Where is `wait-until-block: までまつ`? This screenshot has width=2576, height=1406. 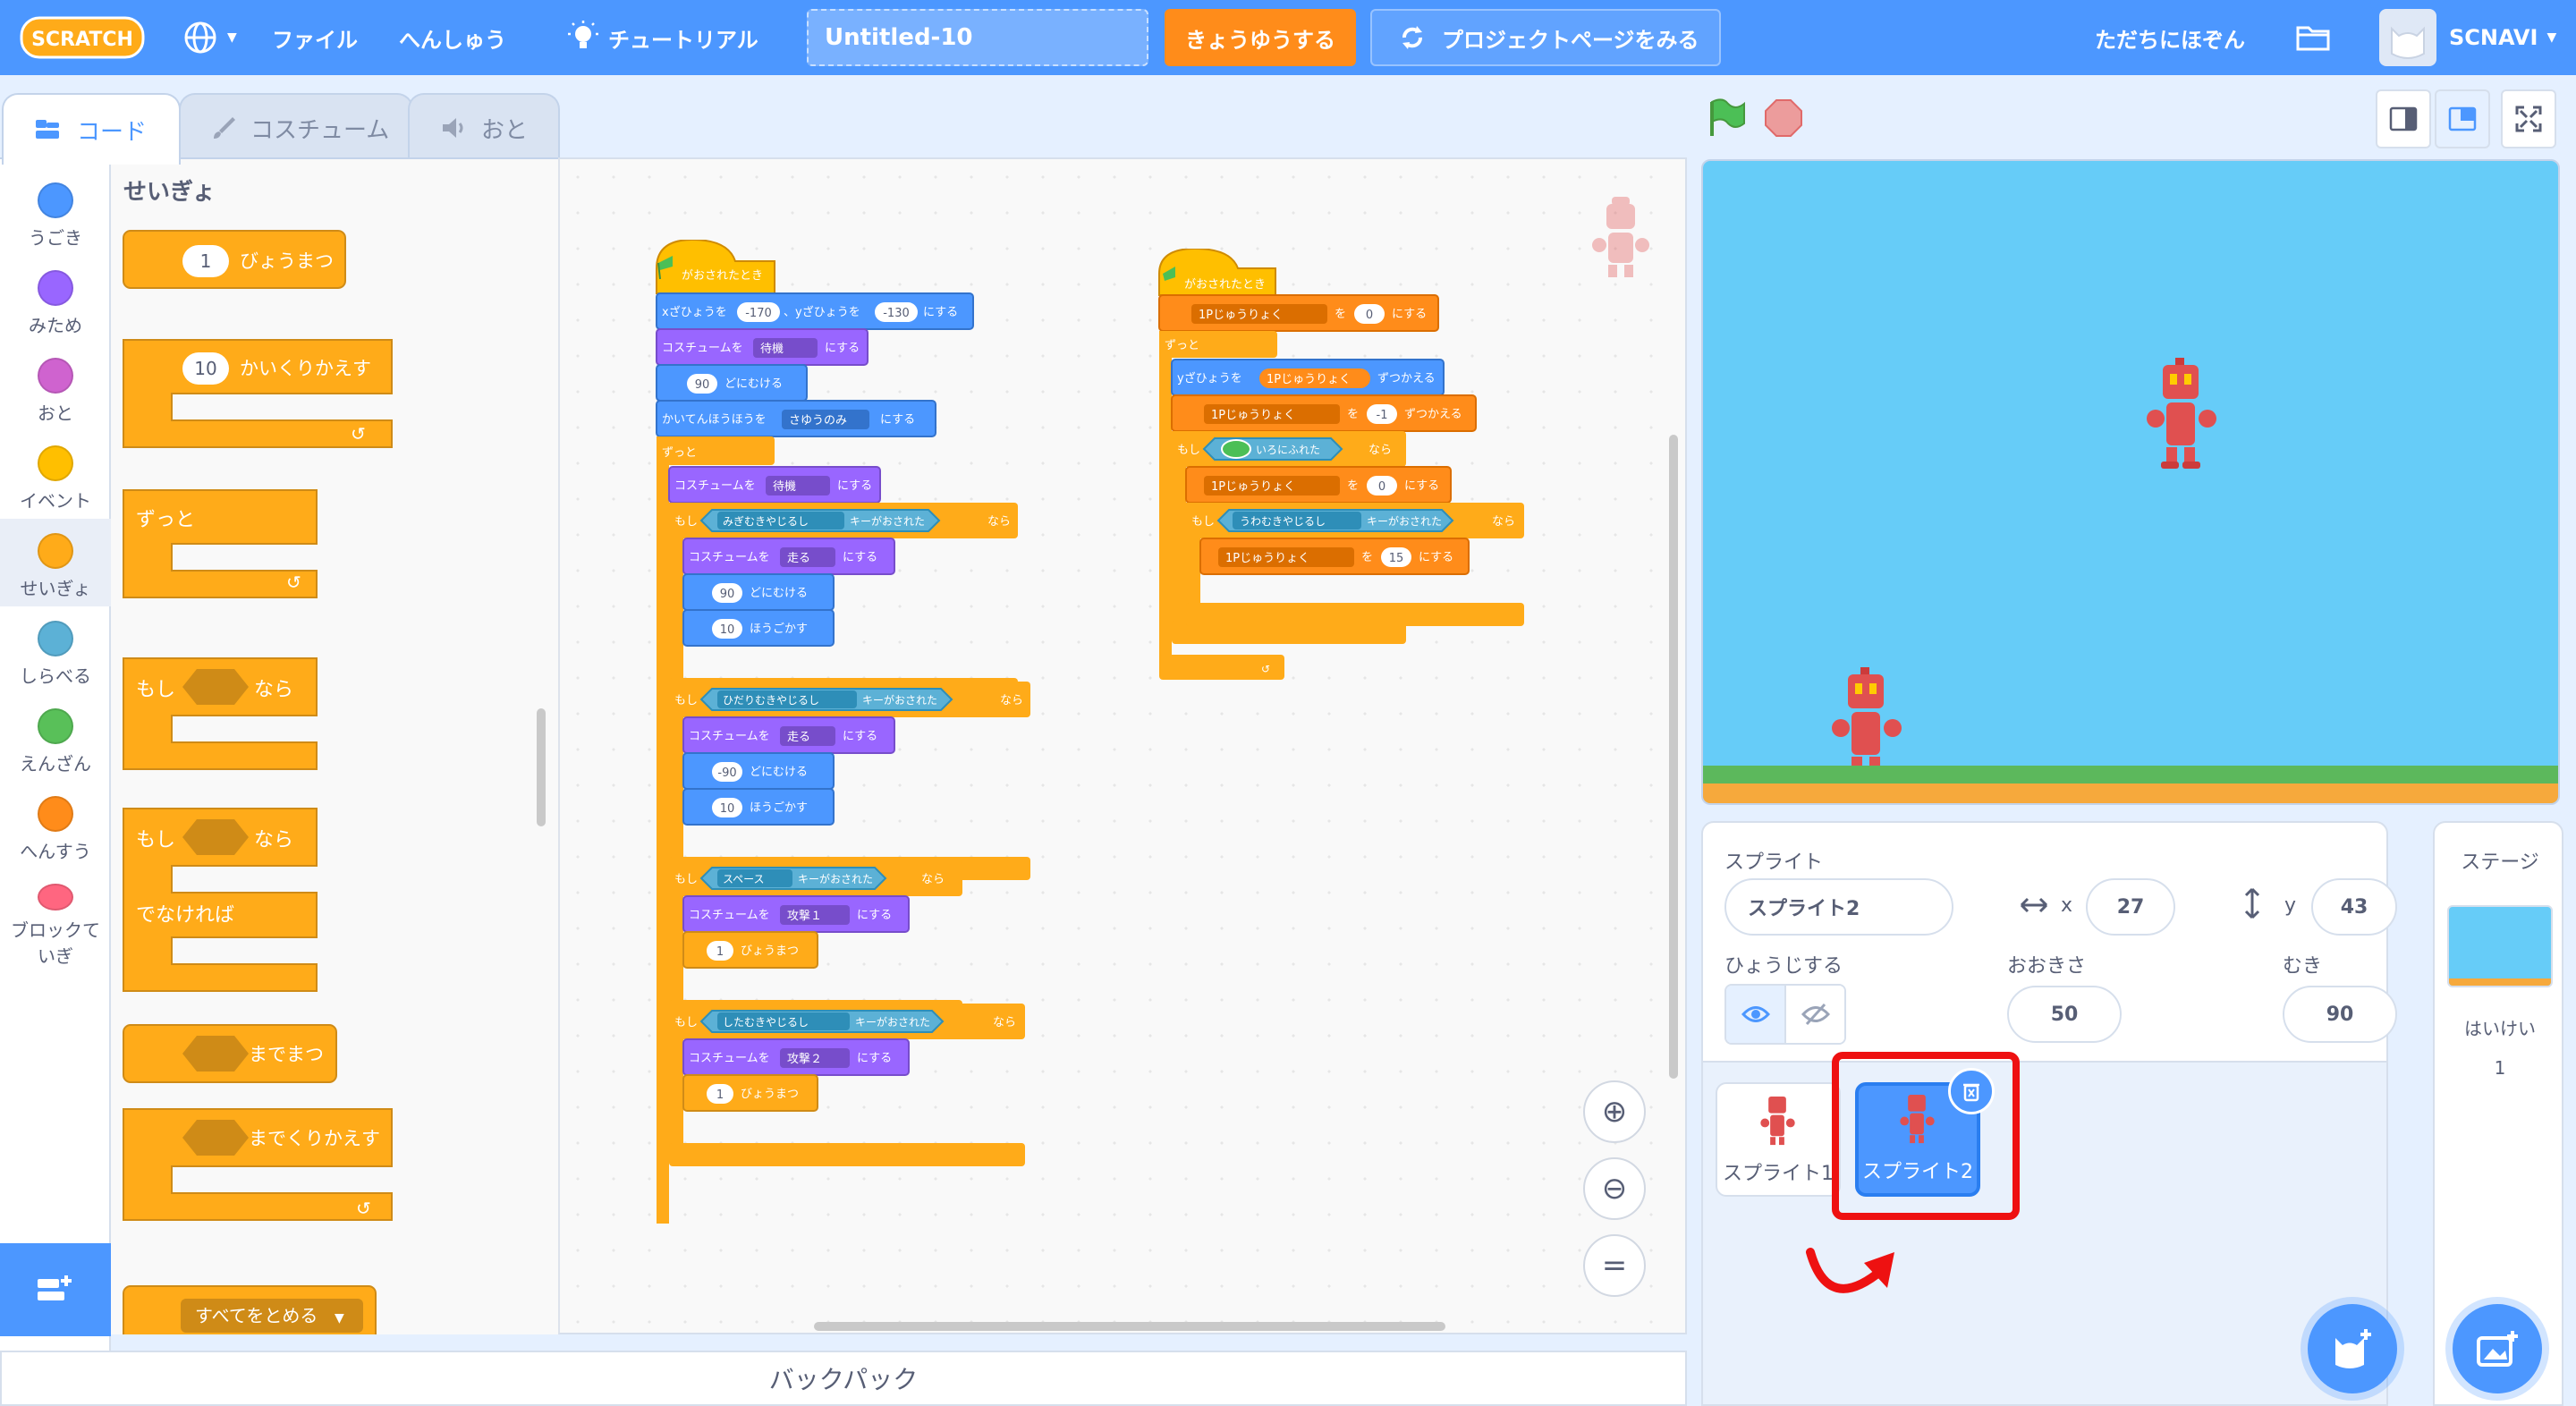
wait-until-block: までまつ is located at coordinates (230, 1054).